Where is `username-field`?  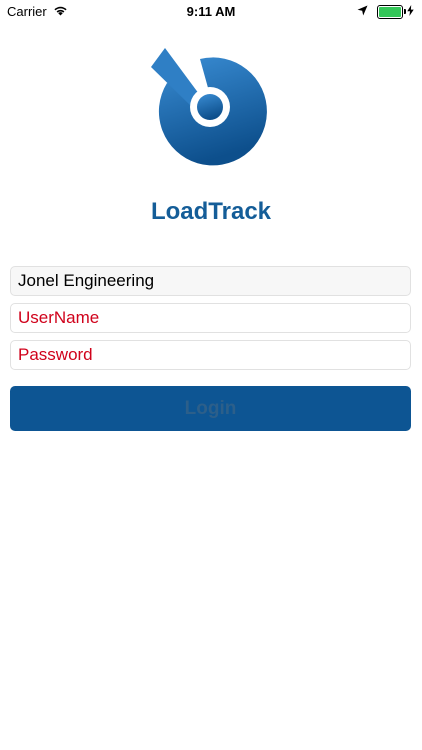 username-field is located at coordinates (210, 318).